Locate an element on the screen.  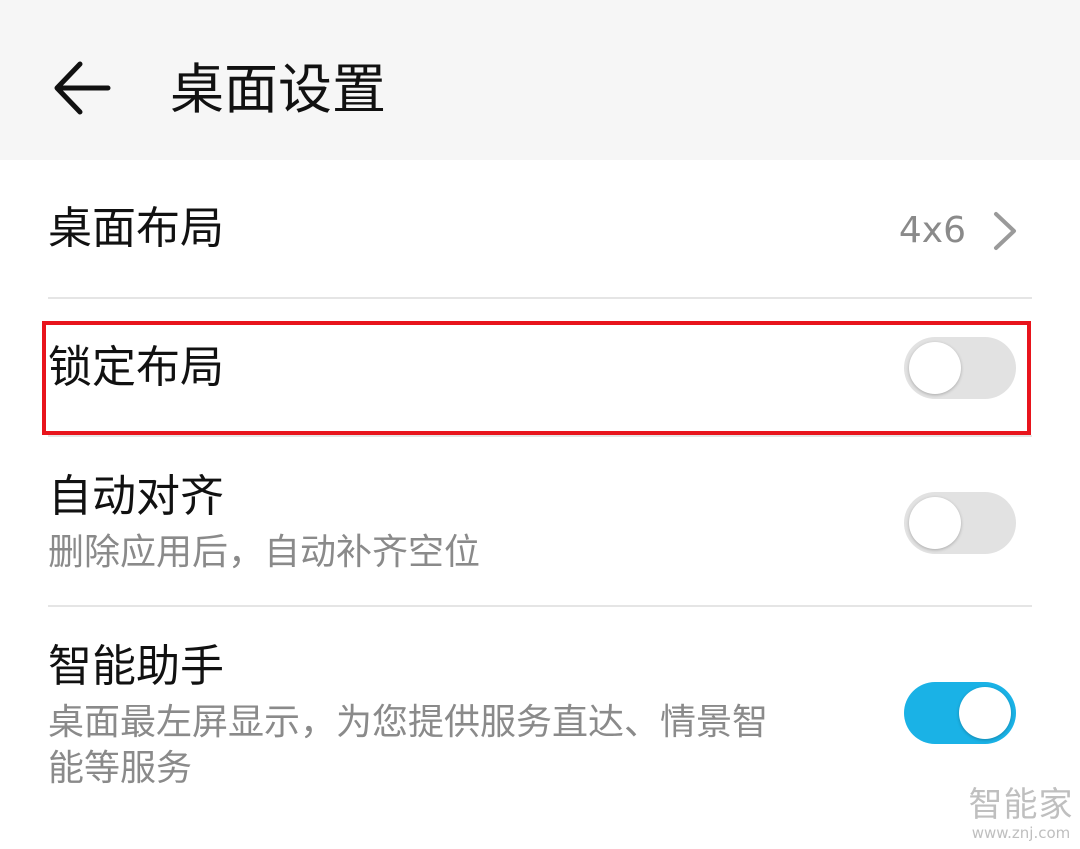
desktop-layout-value: 4x6 is located at coordinates (932, 230).